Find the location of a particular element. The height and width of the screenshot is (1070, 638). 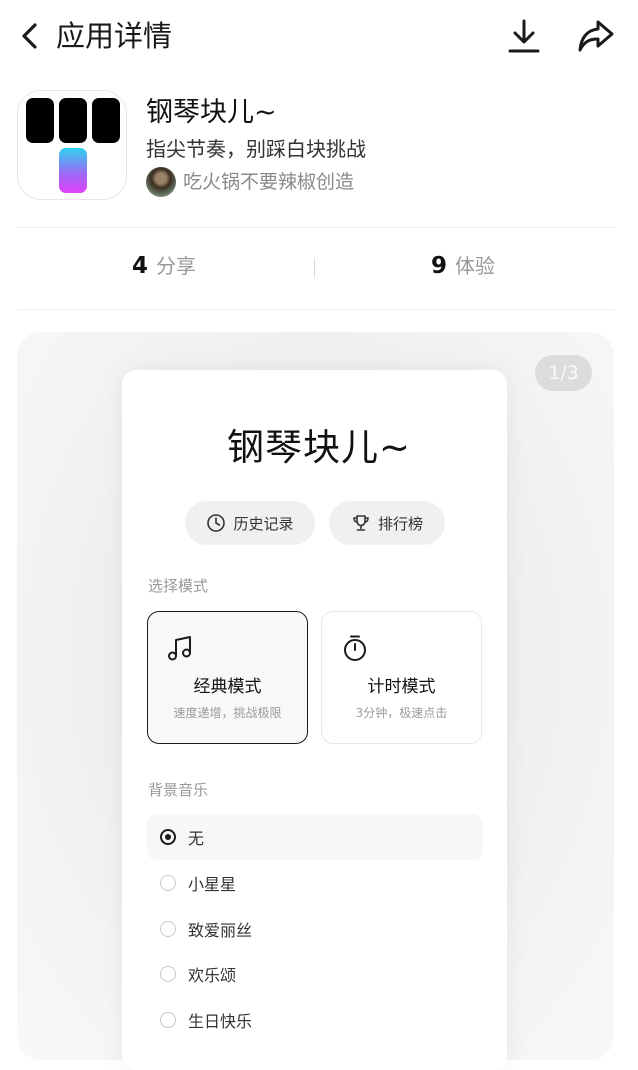

share-count: 4 is located at coordinates (140, 266).